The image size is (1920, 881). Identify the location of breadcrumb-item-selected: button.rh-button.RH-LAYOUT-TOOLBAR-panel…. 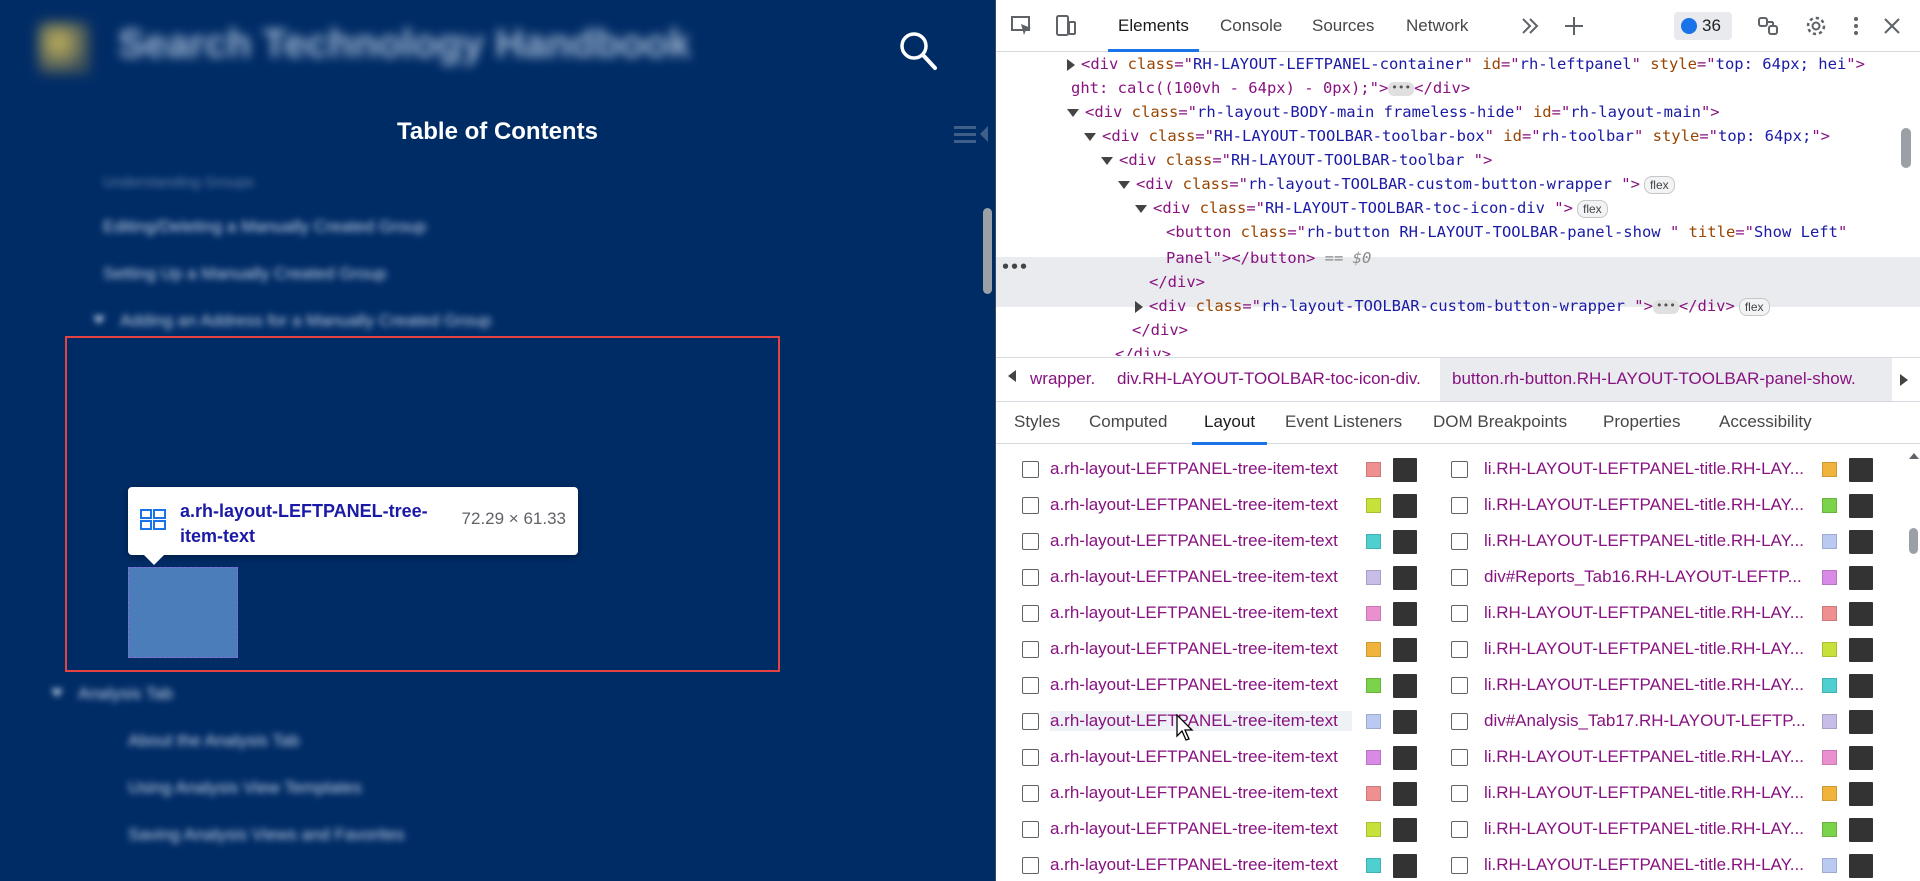
(1654, 379).